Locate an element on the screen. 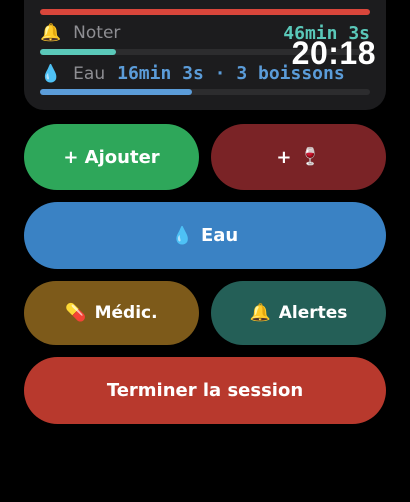  add-wine-plus: + is located at coordinates (284, 157).